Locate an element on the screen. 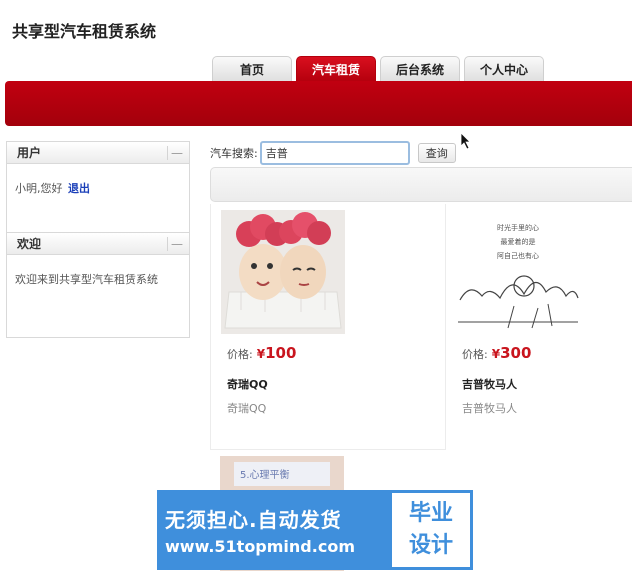 This screenshot has height=571, width=632. search-bar: 汽车搜索: 查询 is located at coordinates (333, 153).